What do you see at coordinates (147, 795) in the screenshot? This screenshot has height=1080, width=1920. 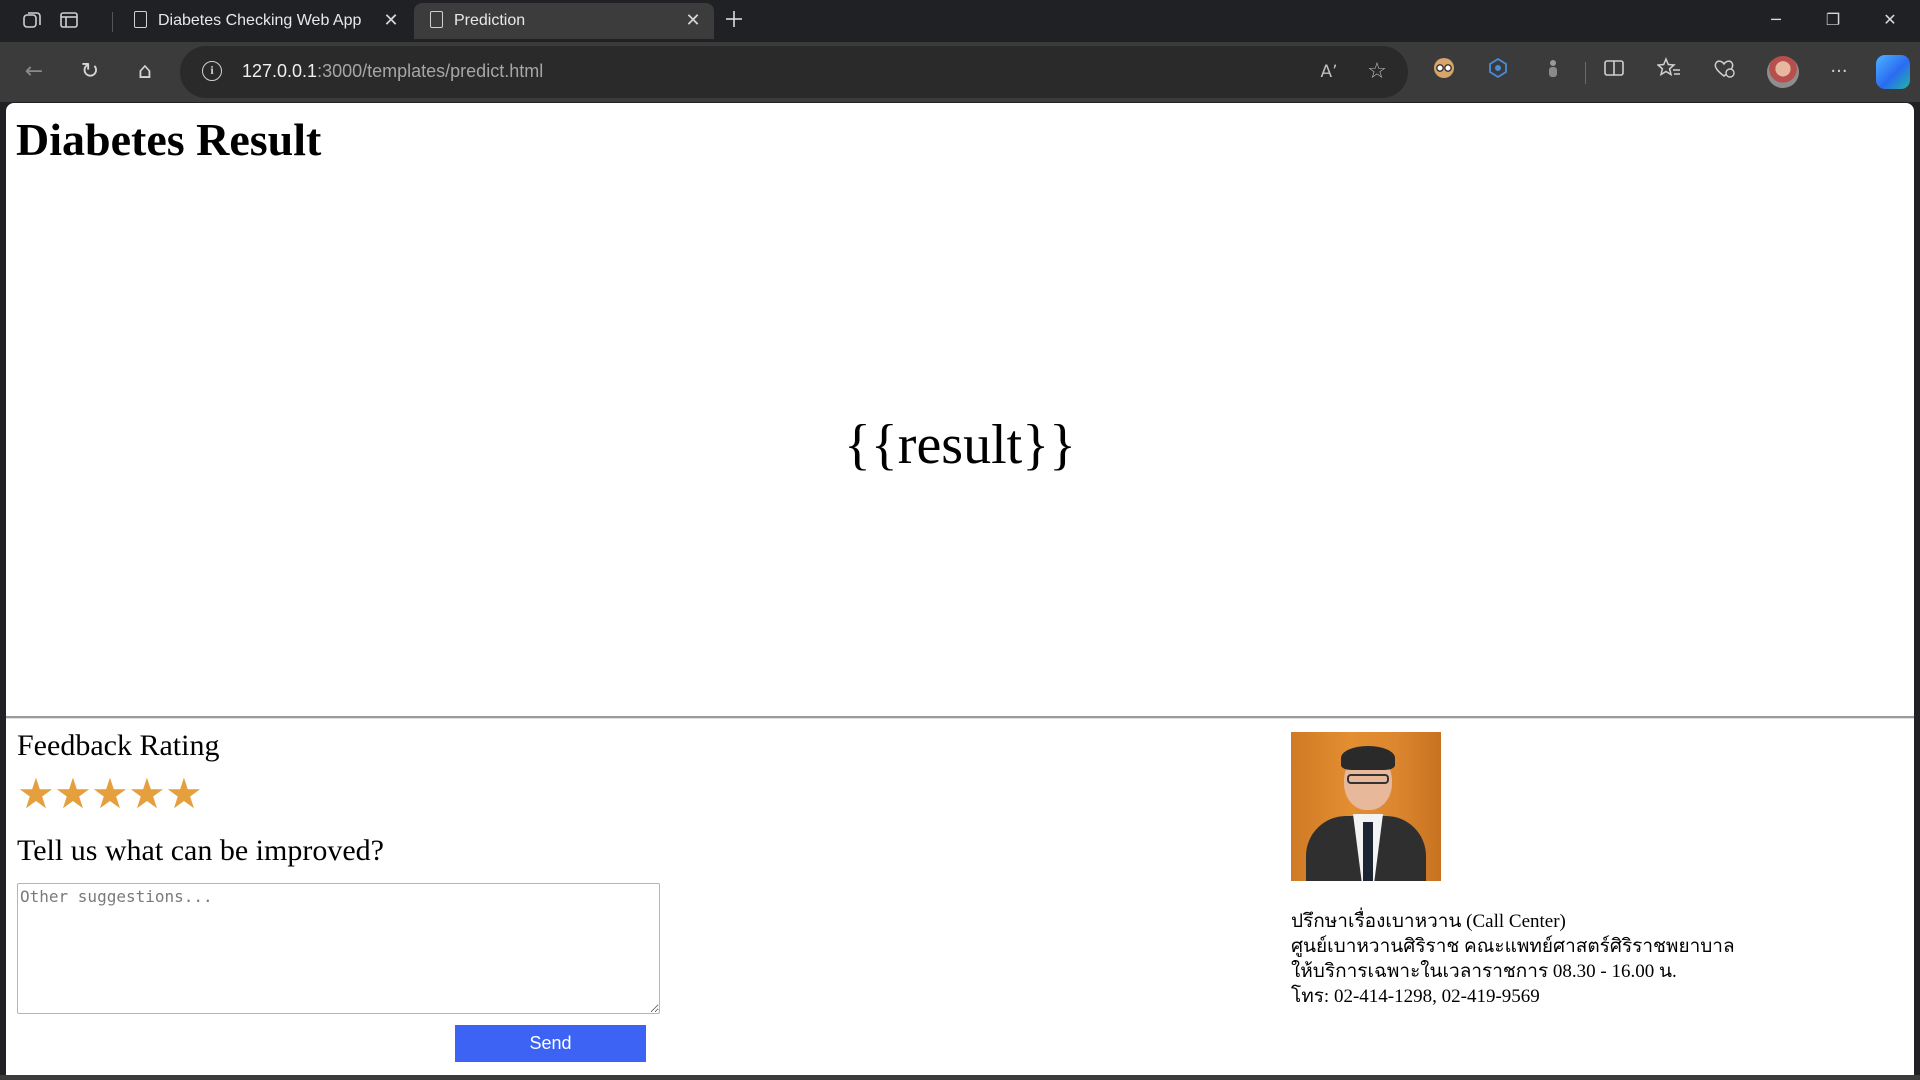 I see `star-4-icon: ★` at bounding box center [147, 795].